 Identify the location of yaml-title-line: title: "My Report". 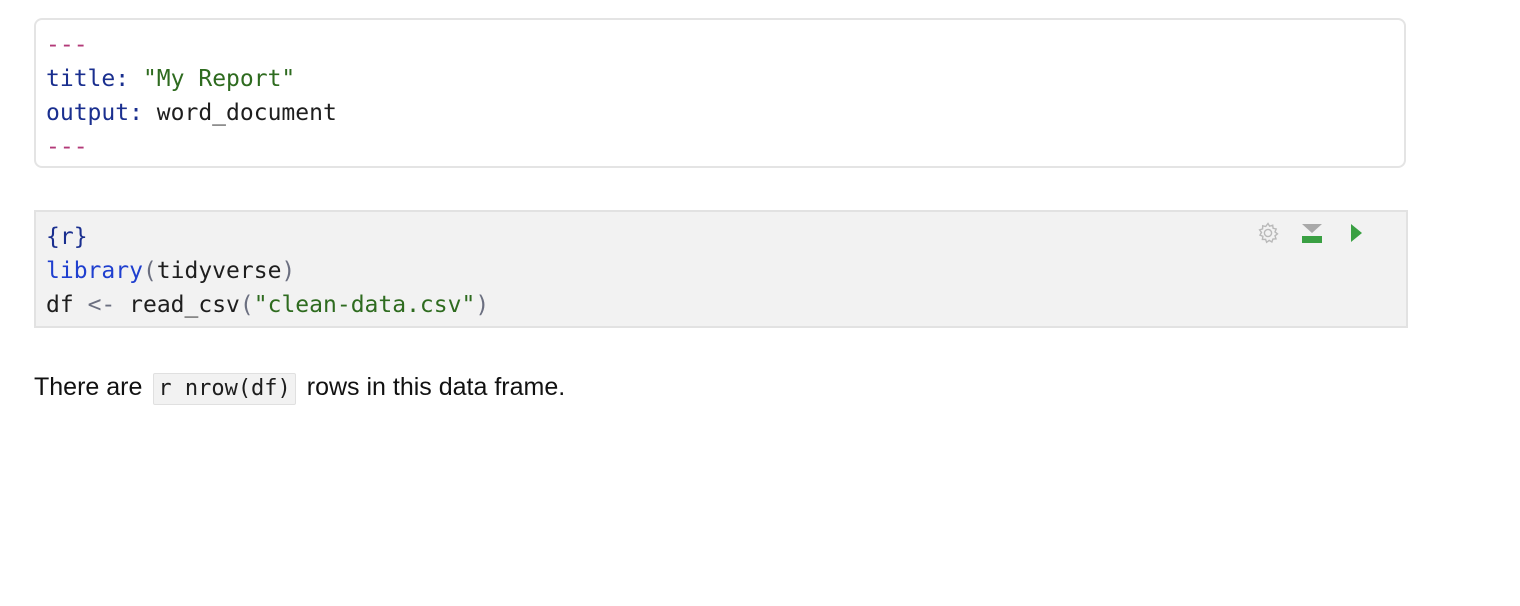
(725, 79).